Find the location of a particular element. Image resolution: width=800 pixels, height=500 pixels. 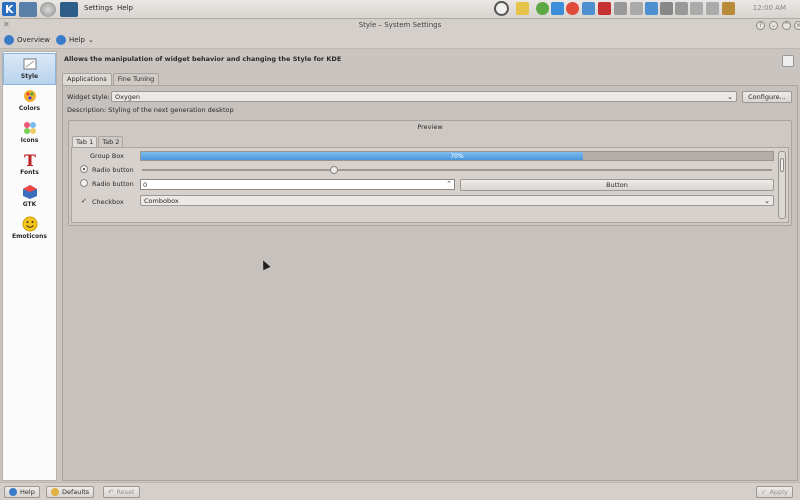

fonts-icon: T is located at coordinates (30, 160).